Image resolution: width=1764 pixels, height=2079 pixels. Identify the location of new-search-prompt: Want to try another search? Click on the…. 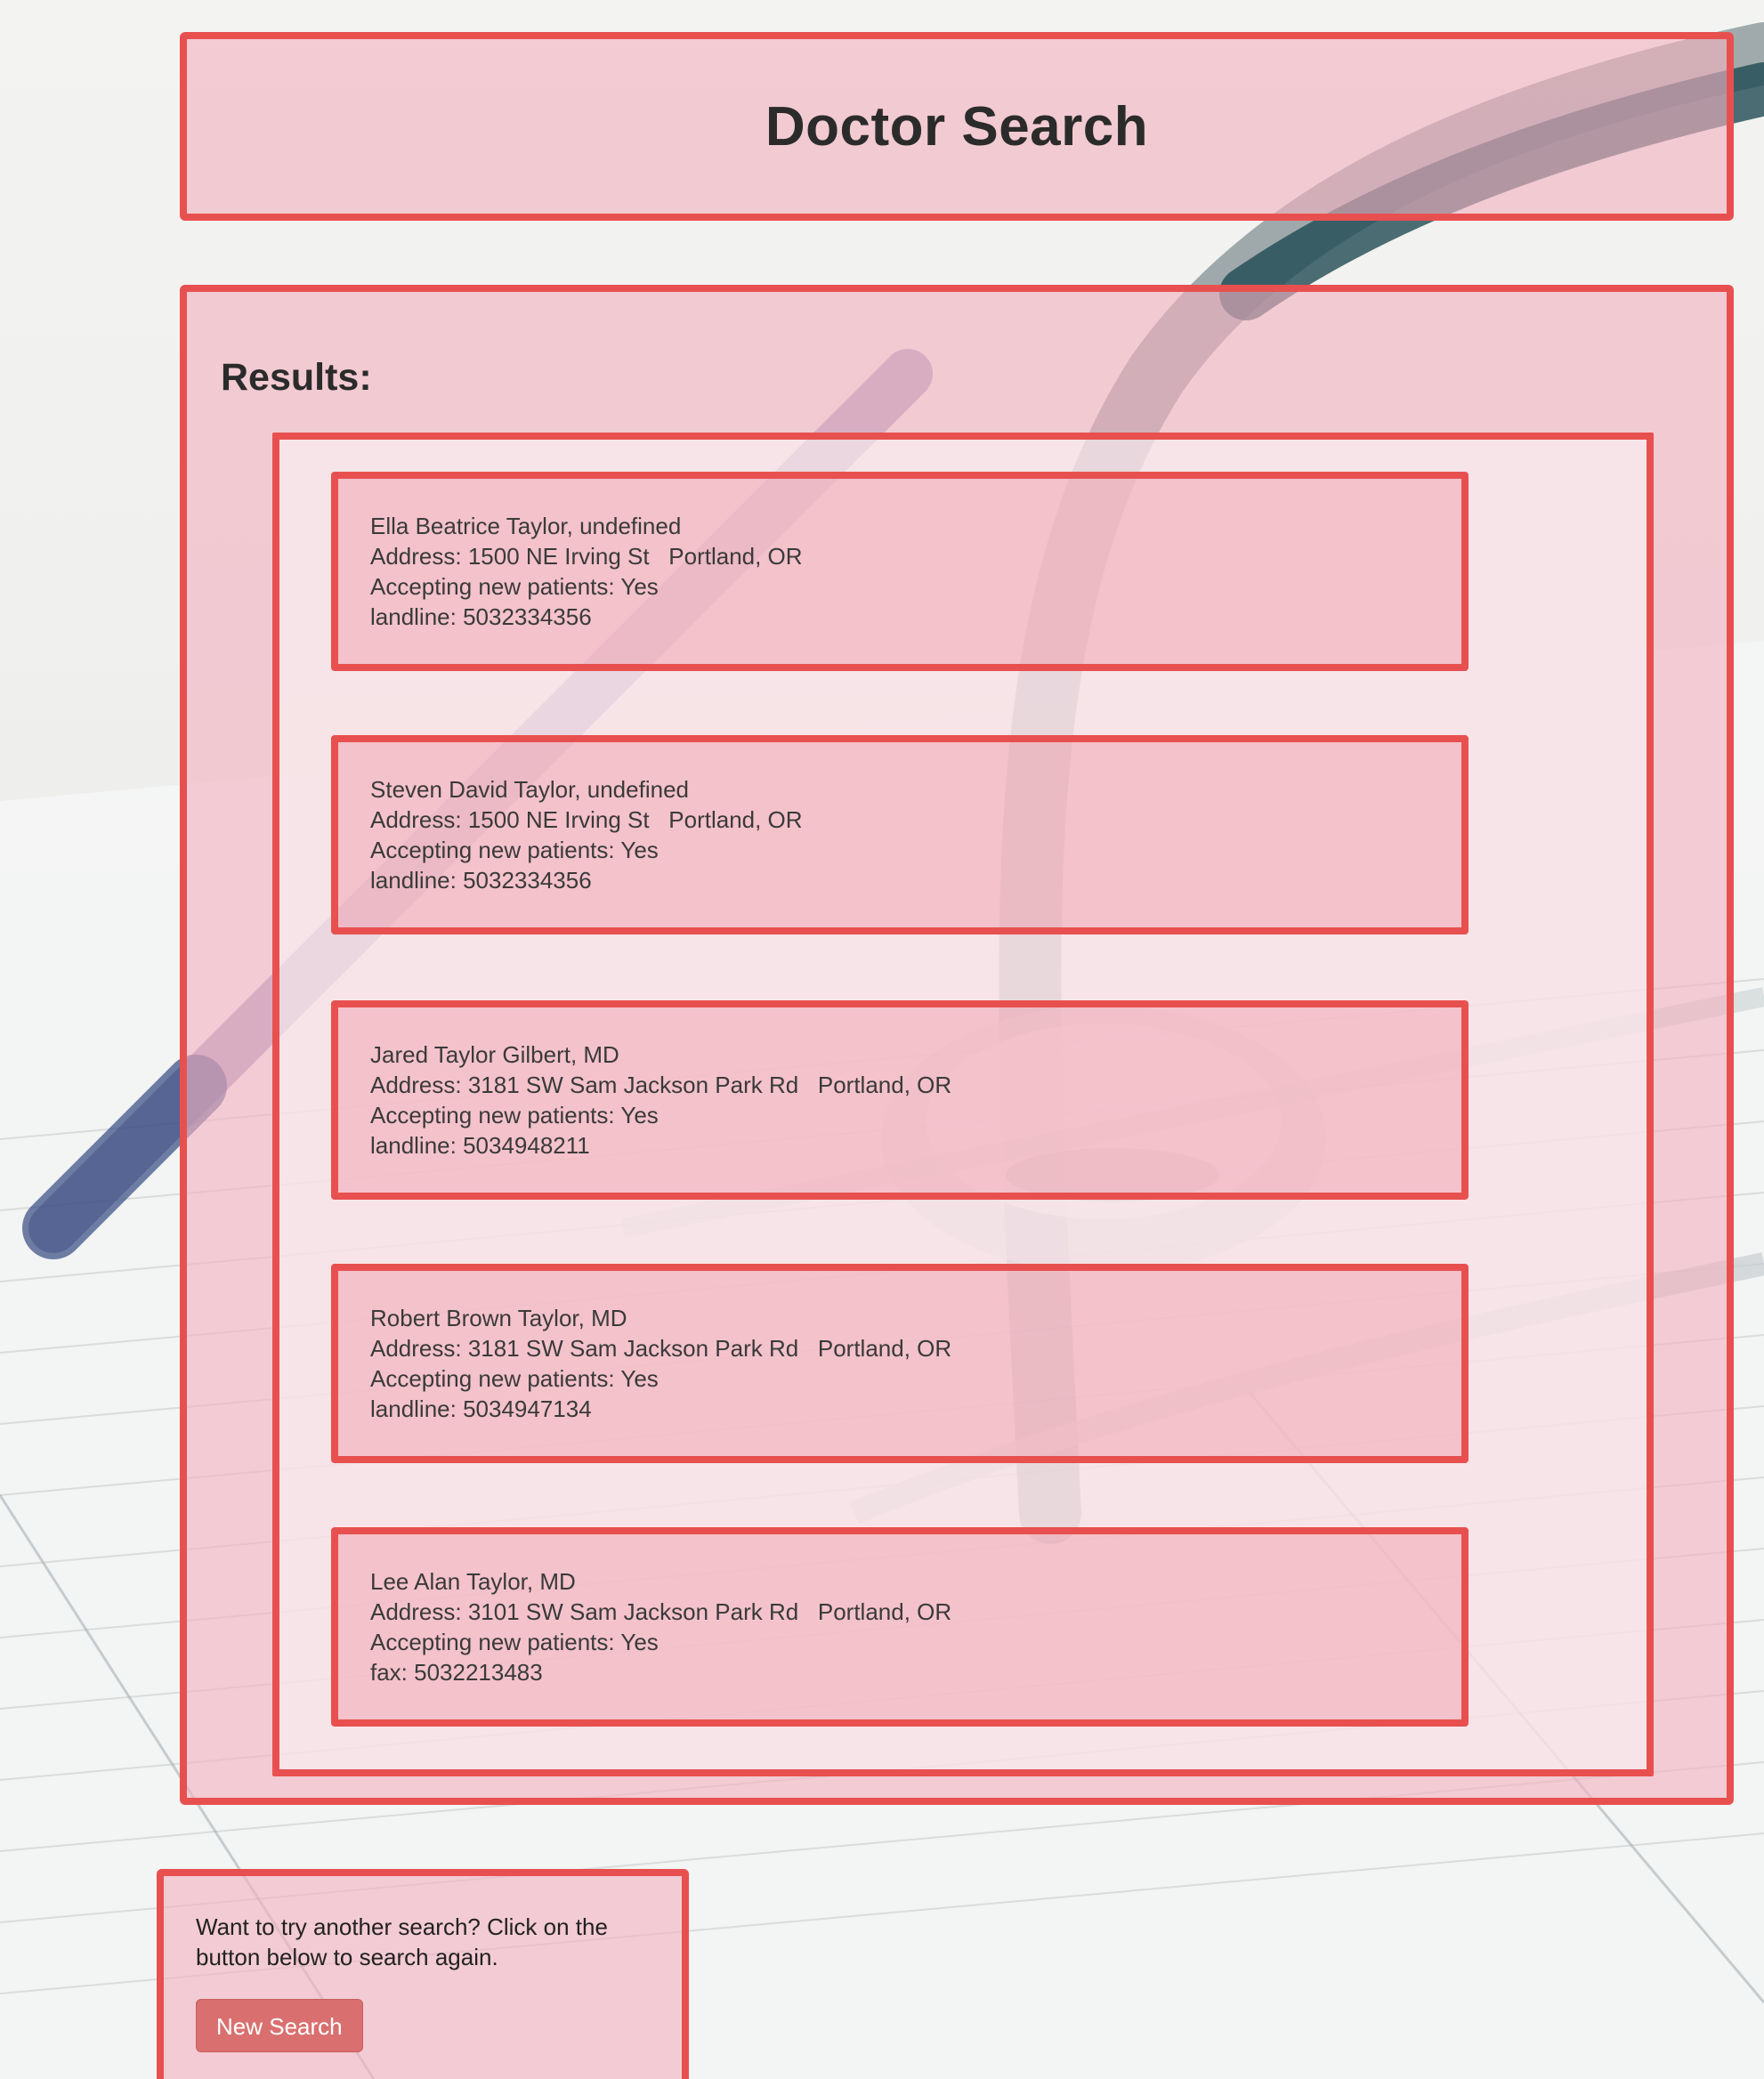
(402, 1941).